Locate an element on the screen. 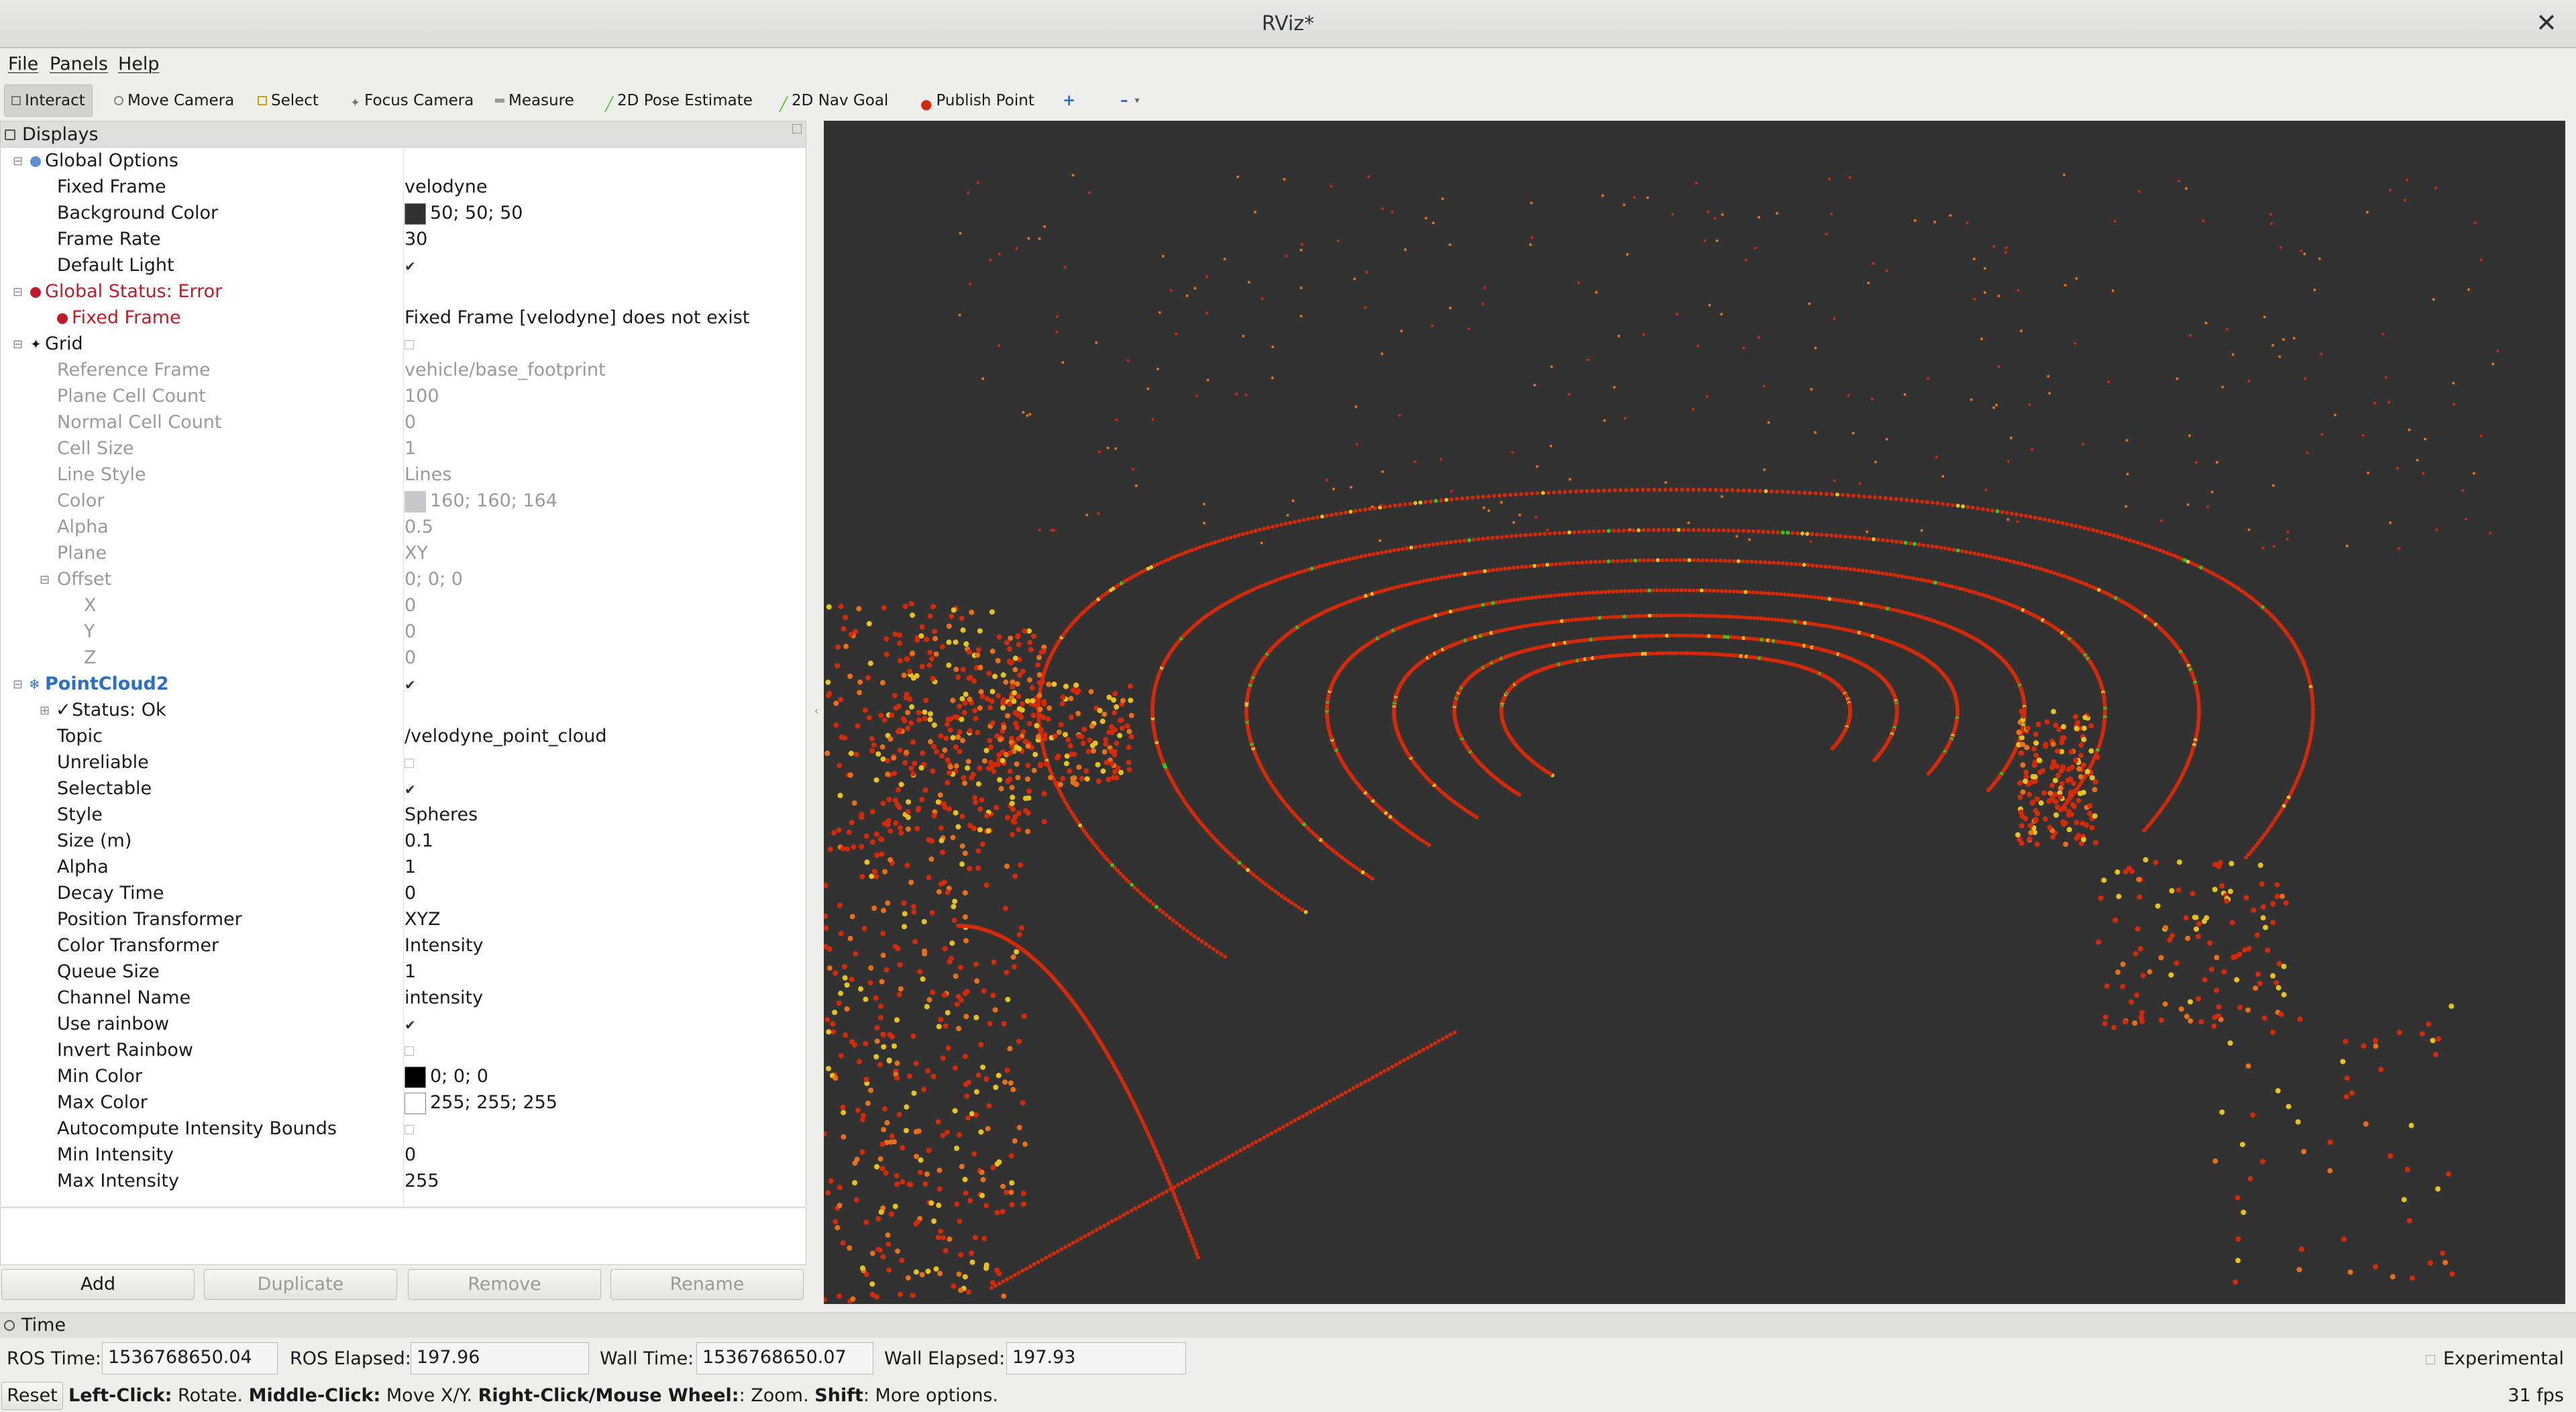  tree-row-global-status: ⊟ Global Status: Error is located at coordinates (403, 291).